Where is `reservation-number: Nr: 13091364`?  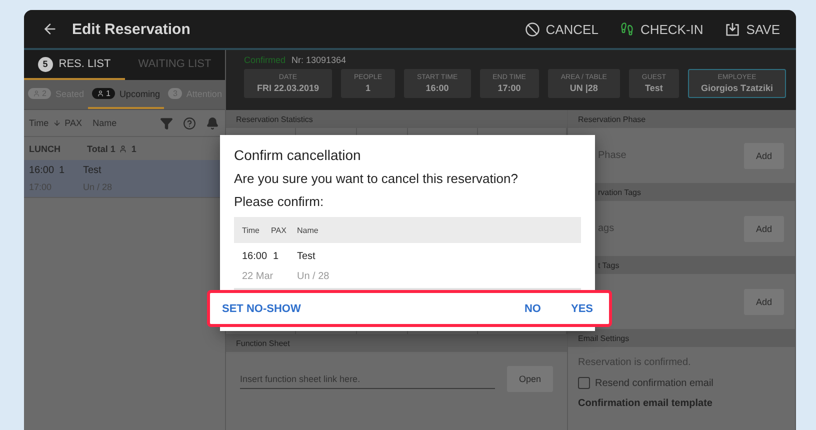
reservation-number: Nr: 13091364 is located at coordinates (319, 60).